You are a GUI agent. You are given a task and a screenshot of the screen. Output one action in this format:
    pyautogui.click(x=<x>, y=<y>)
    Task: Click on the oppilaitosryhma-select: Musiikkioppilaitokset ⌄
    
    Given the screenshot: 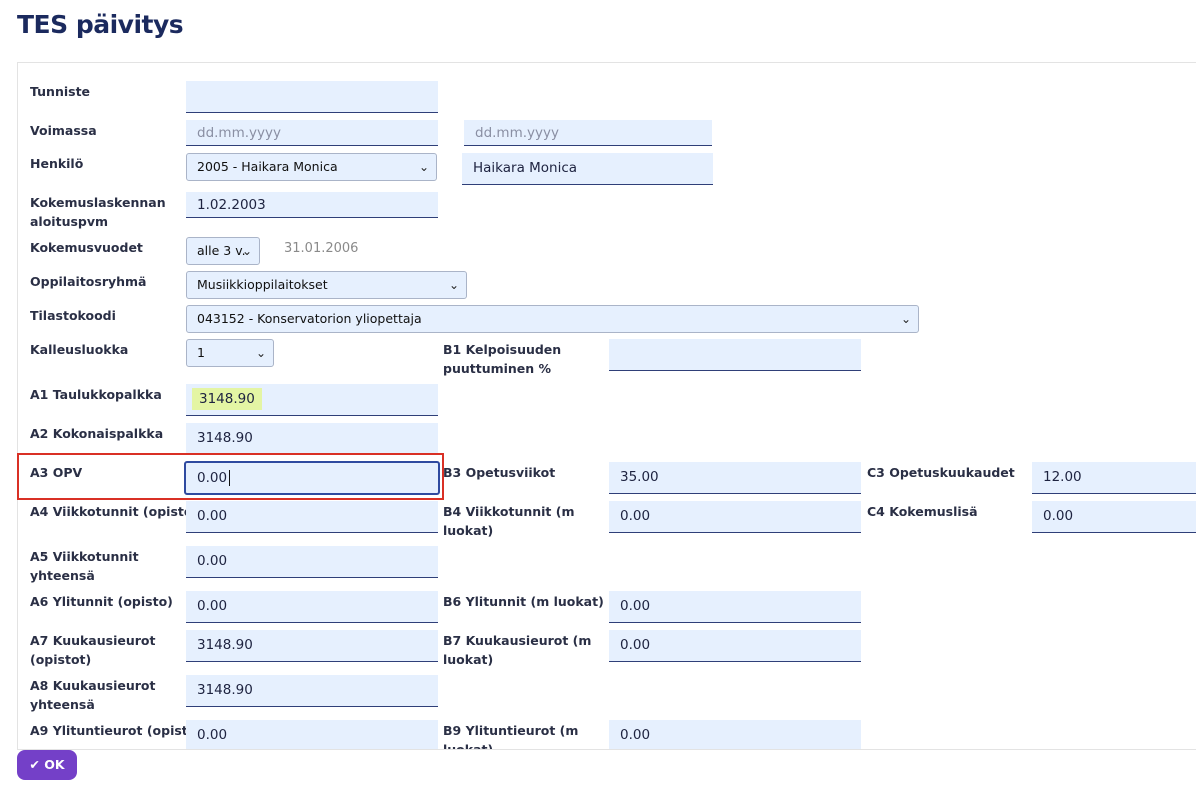 What is the action you would take?
    pyautogui.click(x=326, y=285)
    